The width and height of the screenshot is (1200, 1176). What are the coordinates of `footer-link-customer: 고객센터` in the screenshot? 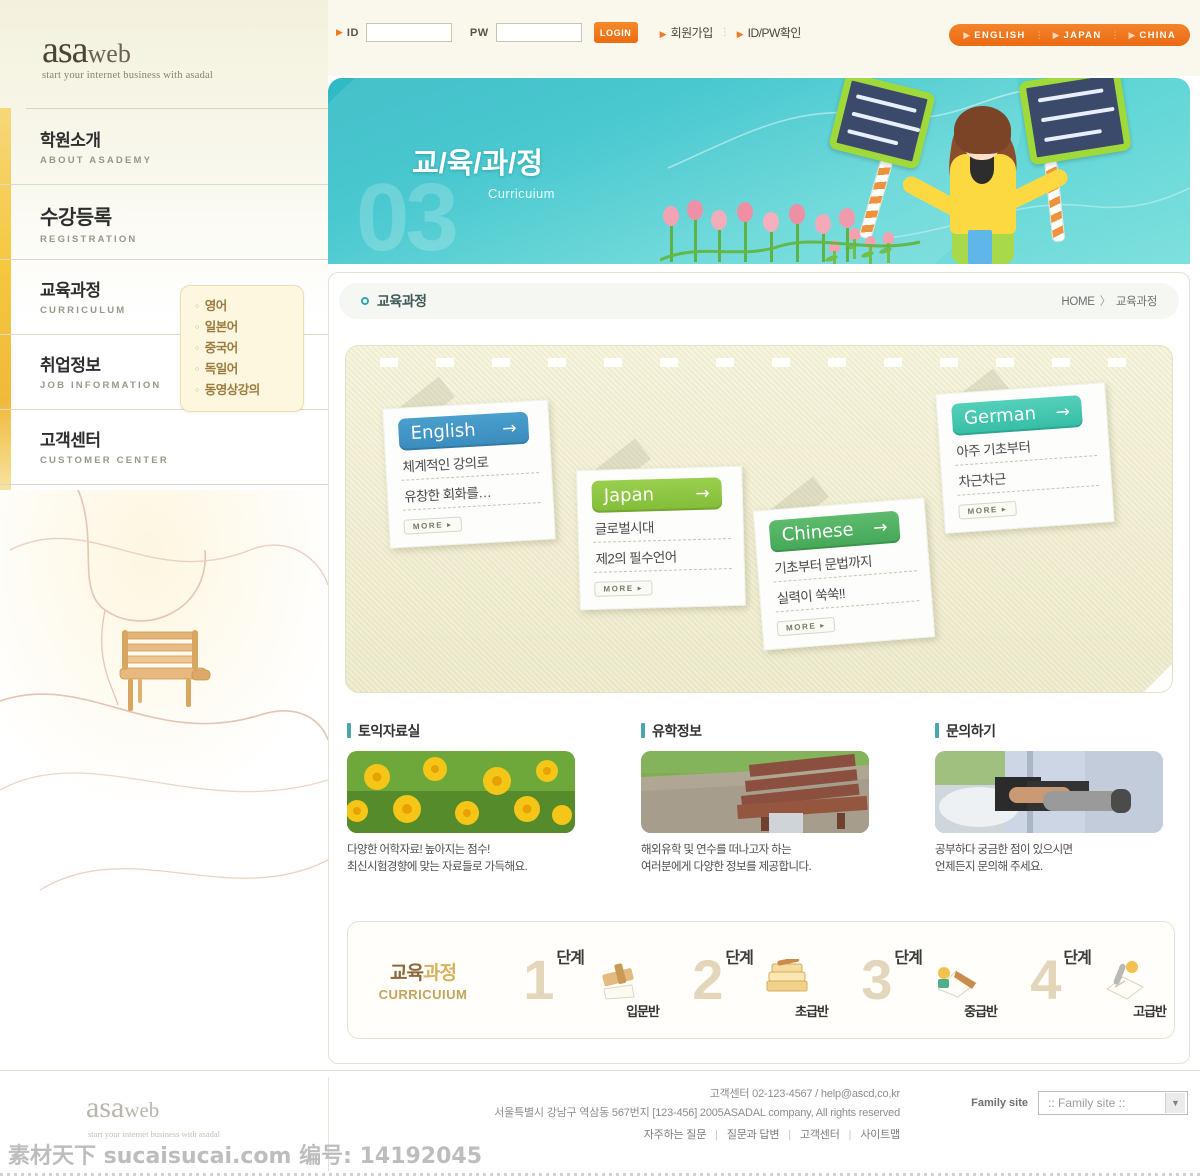 It's located at (820, 1135).